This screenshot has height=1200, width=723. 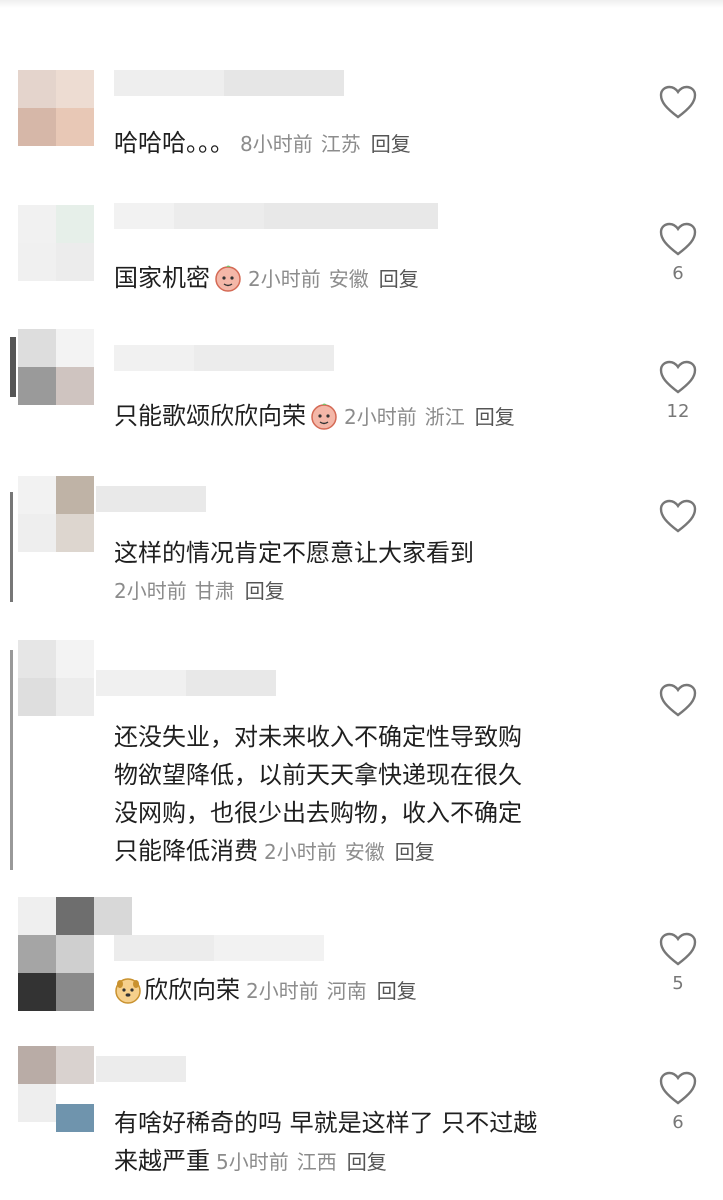 What do you see at coordinates (186, 851) in the screenshot?
I see `comment-text-part: 只能降低消费` at bounding box center [186, 851].